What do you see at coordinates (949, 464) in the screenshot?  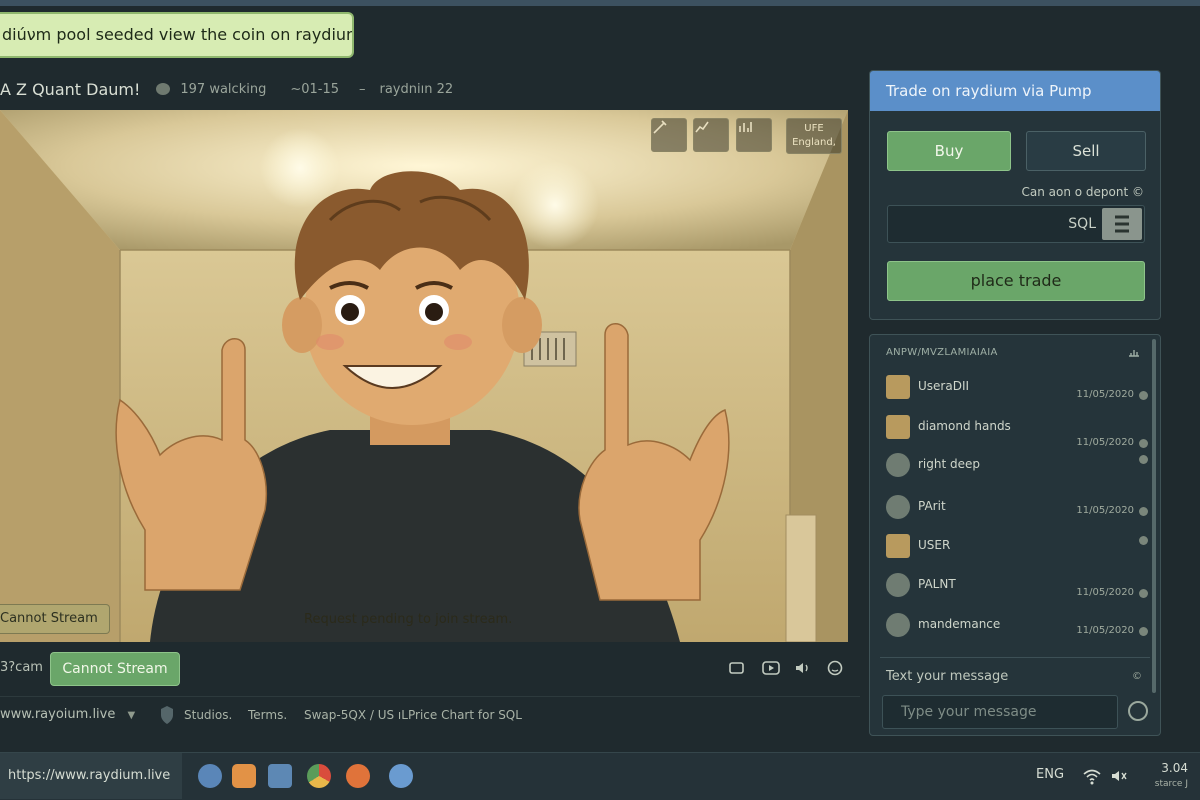 I see `chat-username: right deep` at bounding box center [949, 464].